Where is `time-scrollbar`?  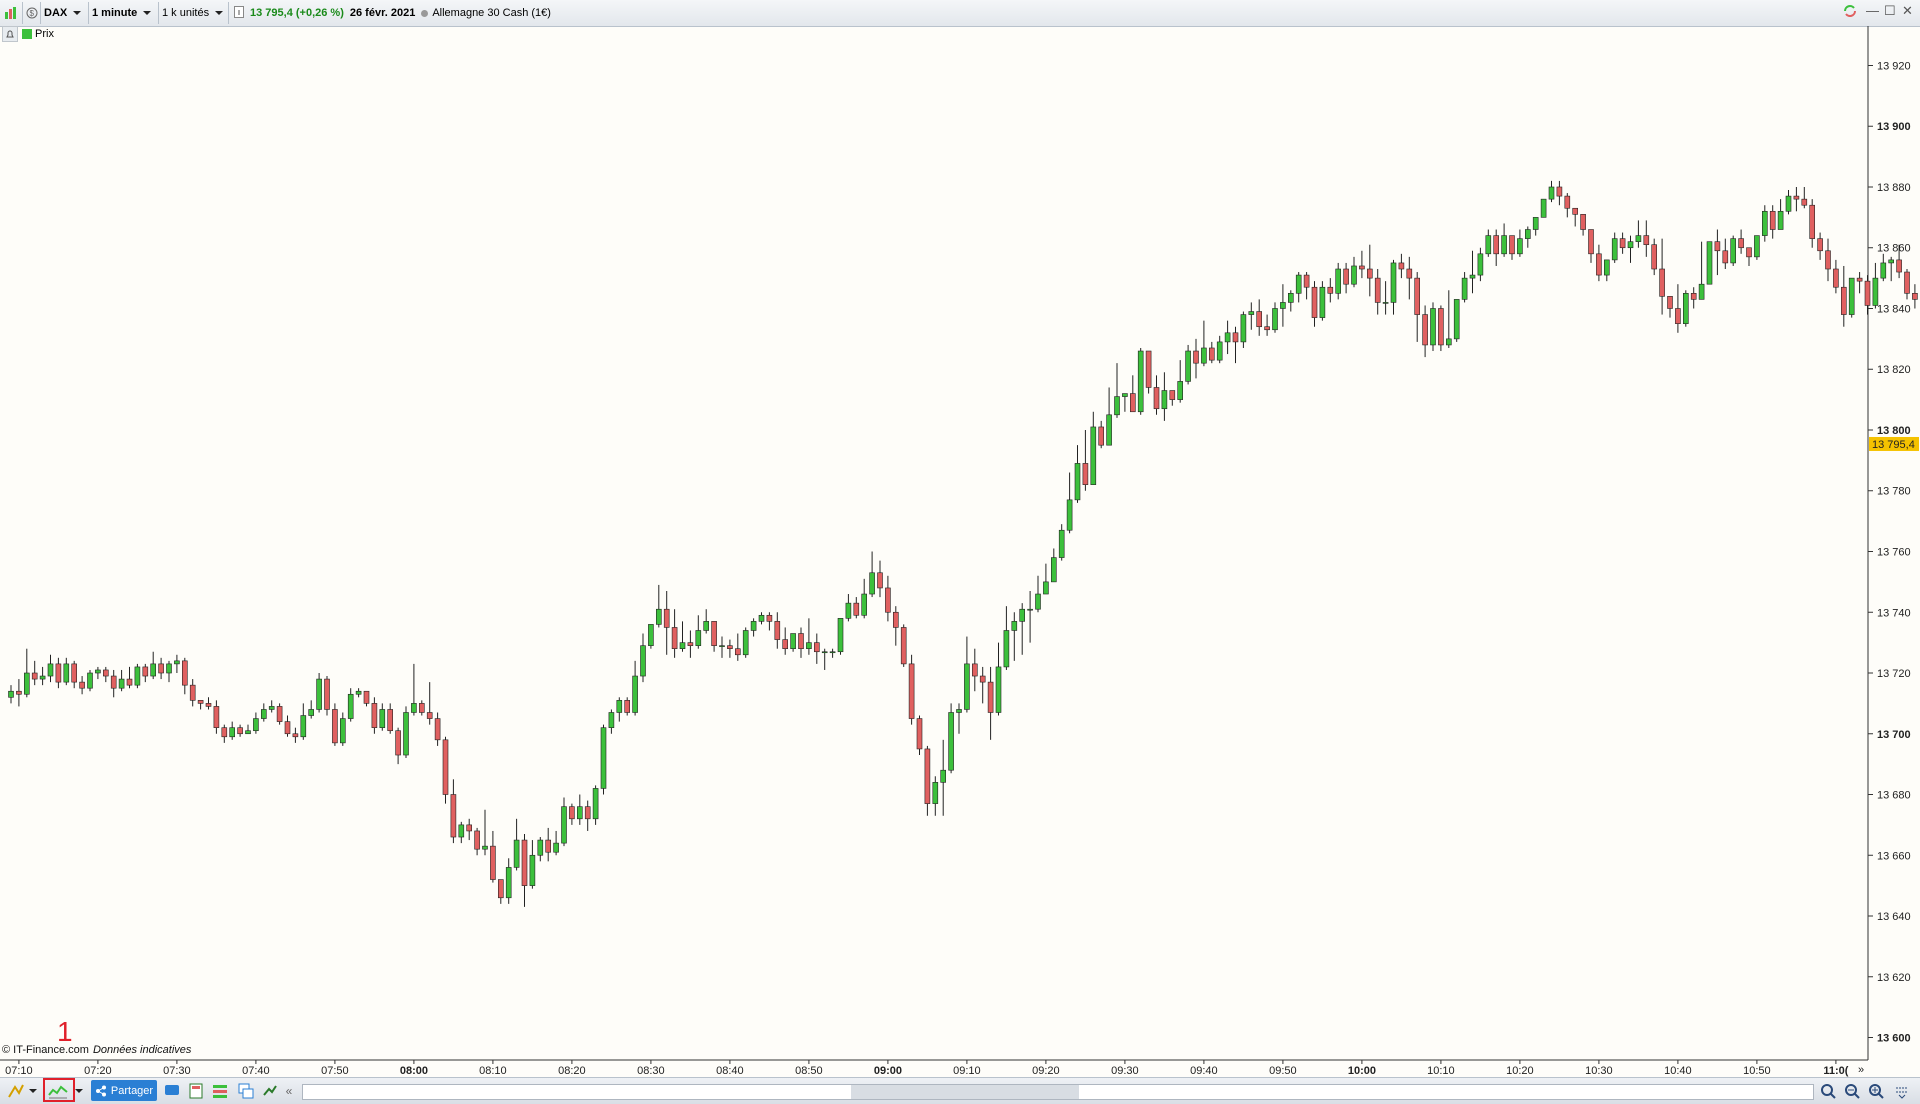
time-scrollbar is located at coordinates (1058, 1092).